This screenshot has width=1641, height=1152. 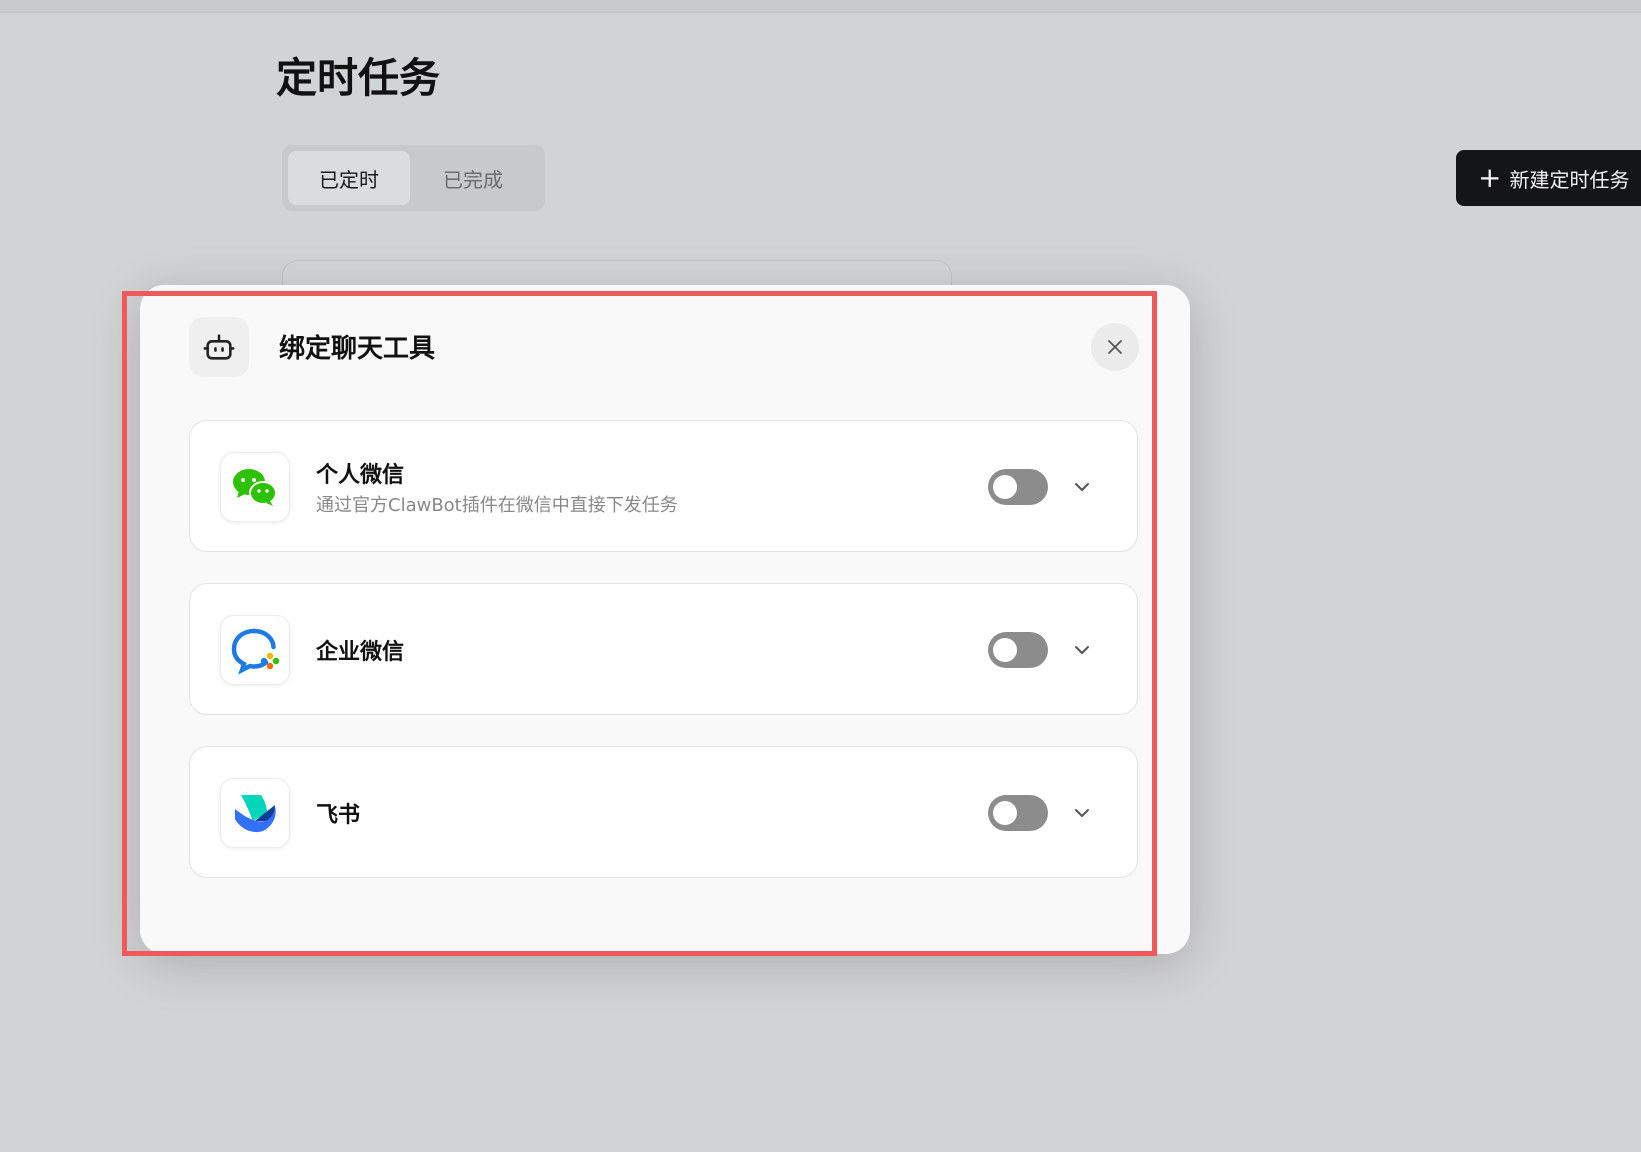 What do you see at coordinates (219, 347) in the screenshot?
I see `robot-icon` at bounding box center [219, 347].